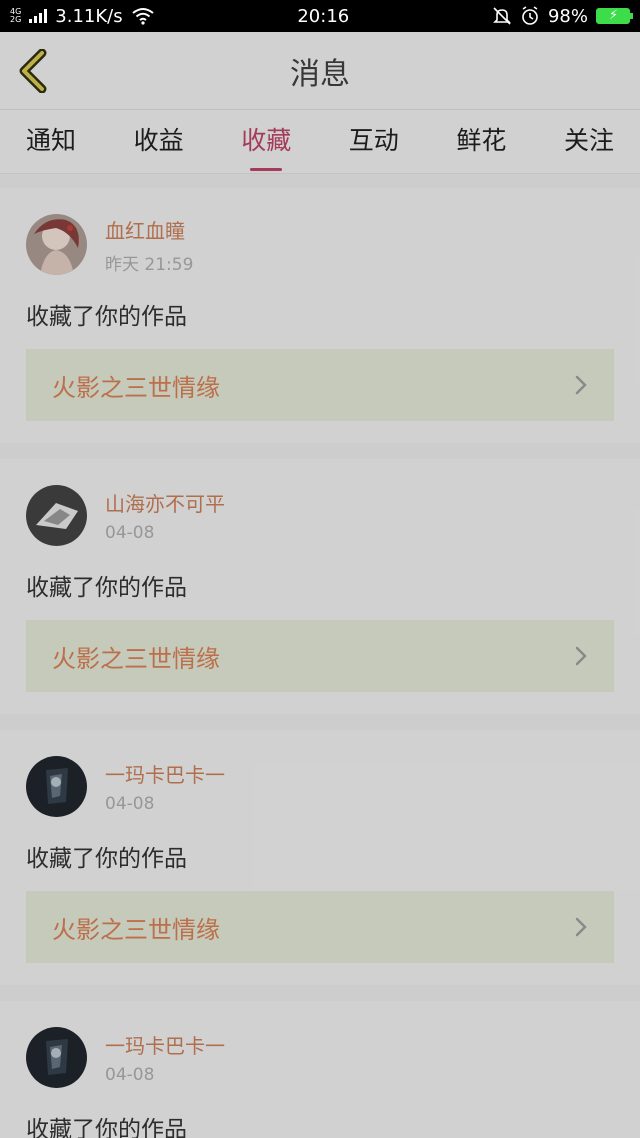 The width and height of the screenshot is (640, 1138). What do you see at coordinates (589, 142) in the screenshot?
I see `tab-follows: 关注` at bounding box center [589, 142].